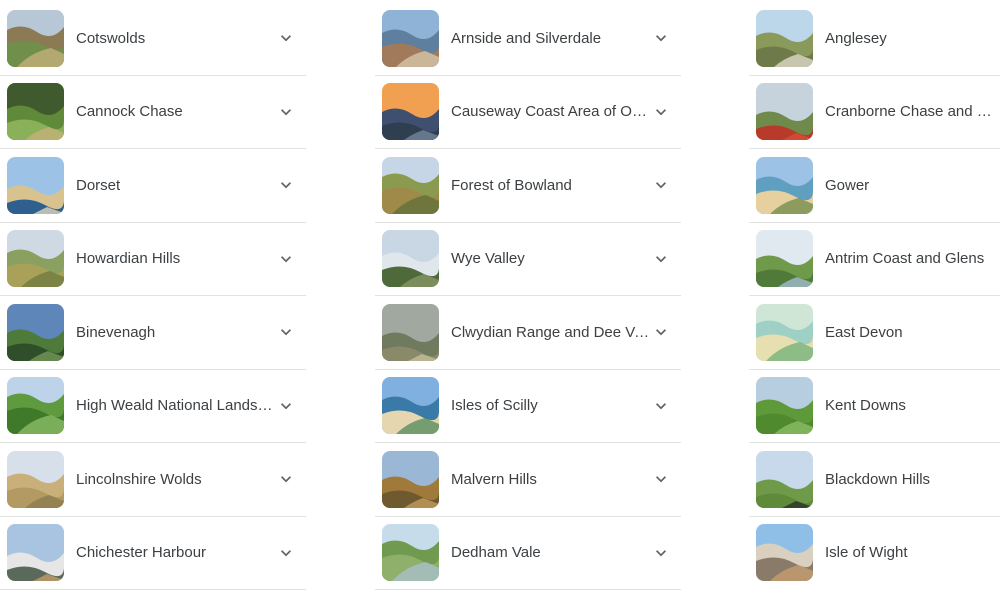 The height and width of the screenshot is (591, 1000). What do you see at coordinates (496, 553) in the screenshot?
I see `place-name-label: Dedham Vale` at bounding box center [496, 553].